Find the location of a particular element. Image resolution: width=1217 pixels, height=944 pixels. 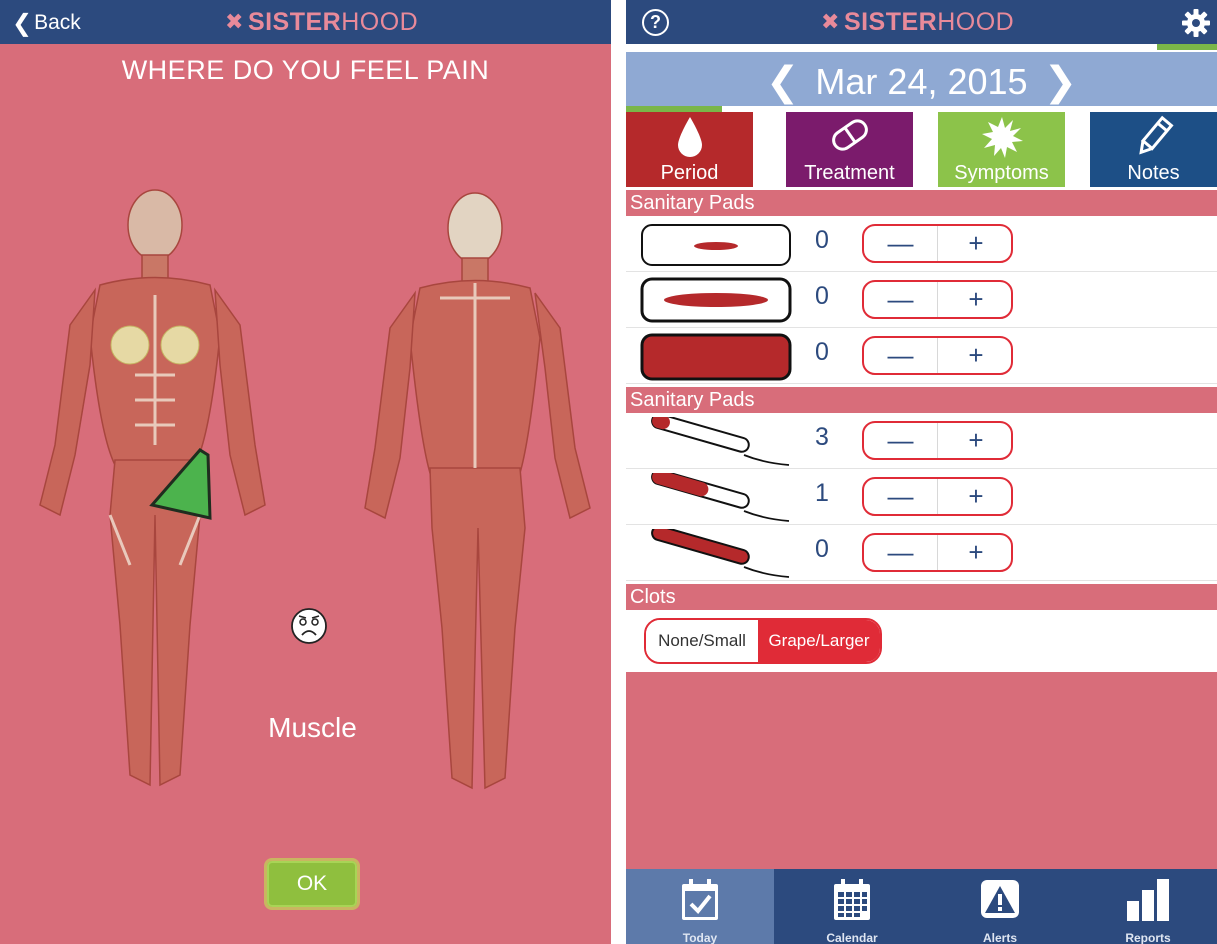

current-date: Mar 24, 2015 is located at coordinates (921, 81).